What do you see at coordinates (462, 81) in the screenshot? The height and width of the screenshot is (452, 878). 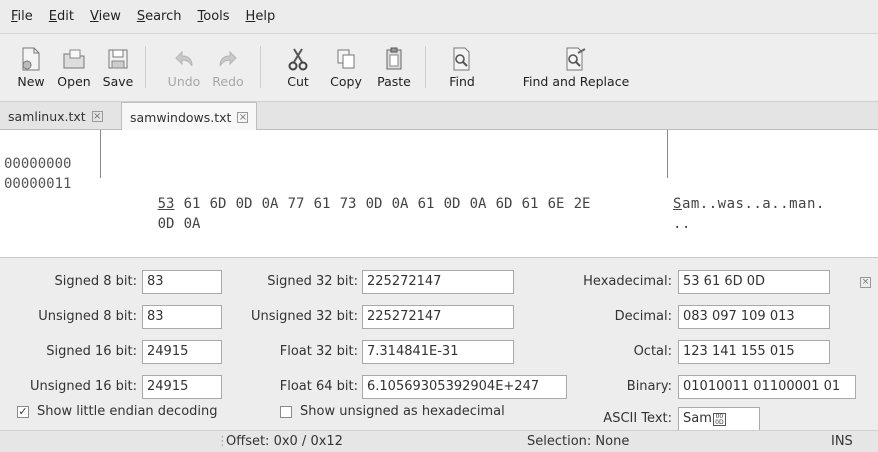 I see `find-label: Find` at bounding box center [462, 81].